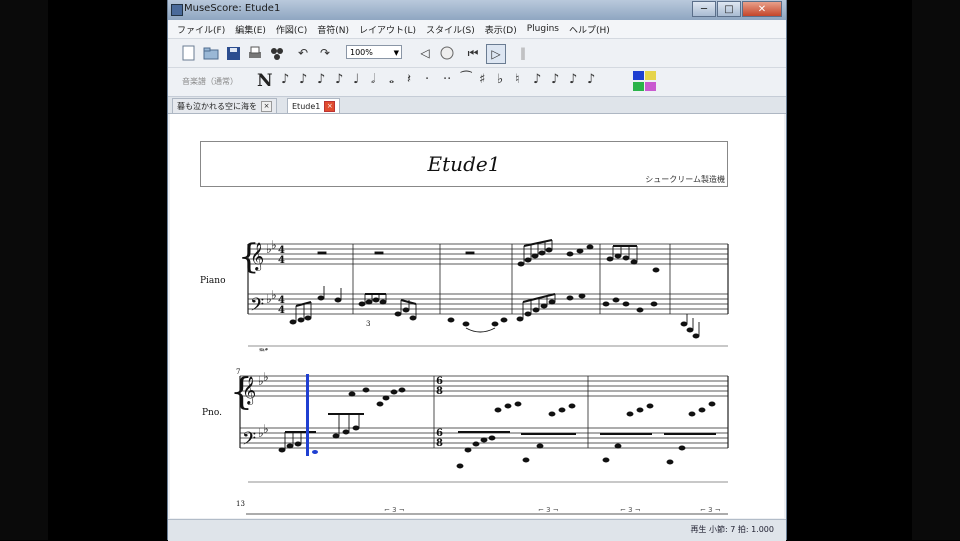 The width and height of the screenshot is (960, 541). Describe the element at coordinates (477, 10) in the screenshot. I see `title-bar: MuseScore: Etude1 ─ □ ✕` at that location.